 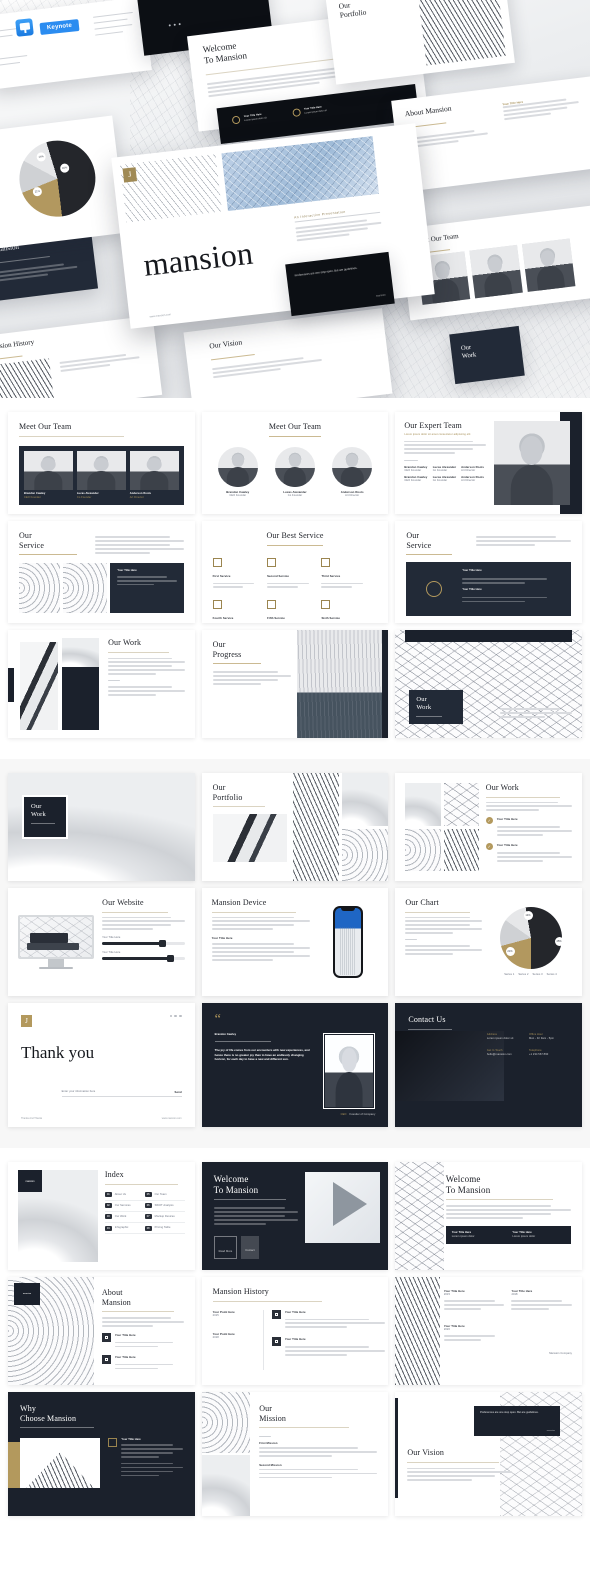 I want to click on index-number: 07, so click(x=148, y=1217).